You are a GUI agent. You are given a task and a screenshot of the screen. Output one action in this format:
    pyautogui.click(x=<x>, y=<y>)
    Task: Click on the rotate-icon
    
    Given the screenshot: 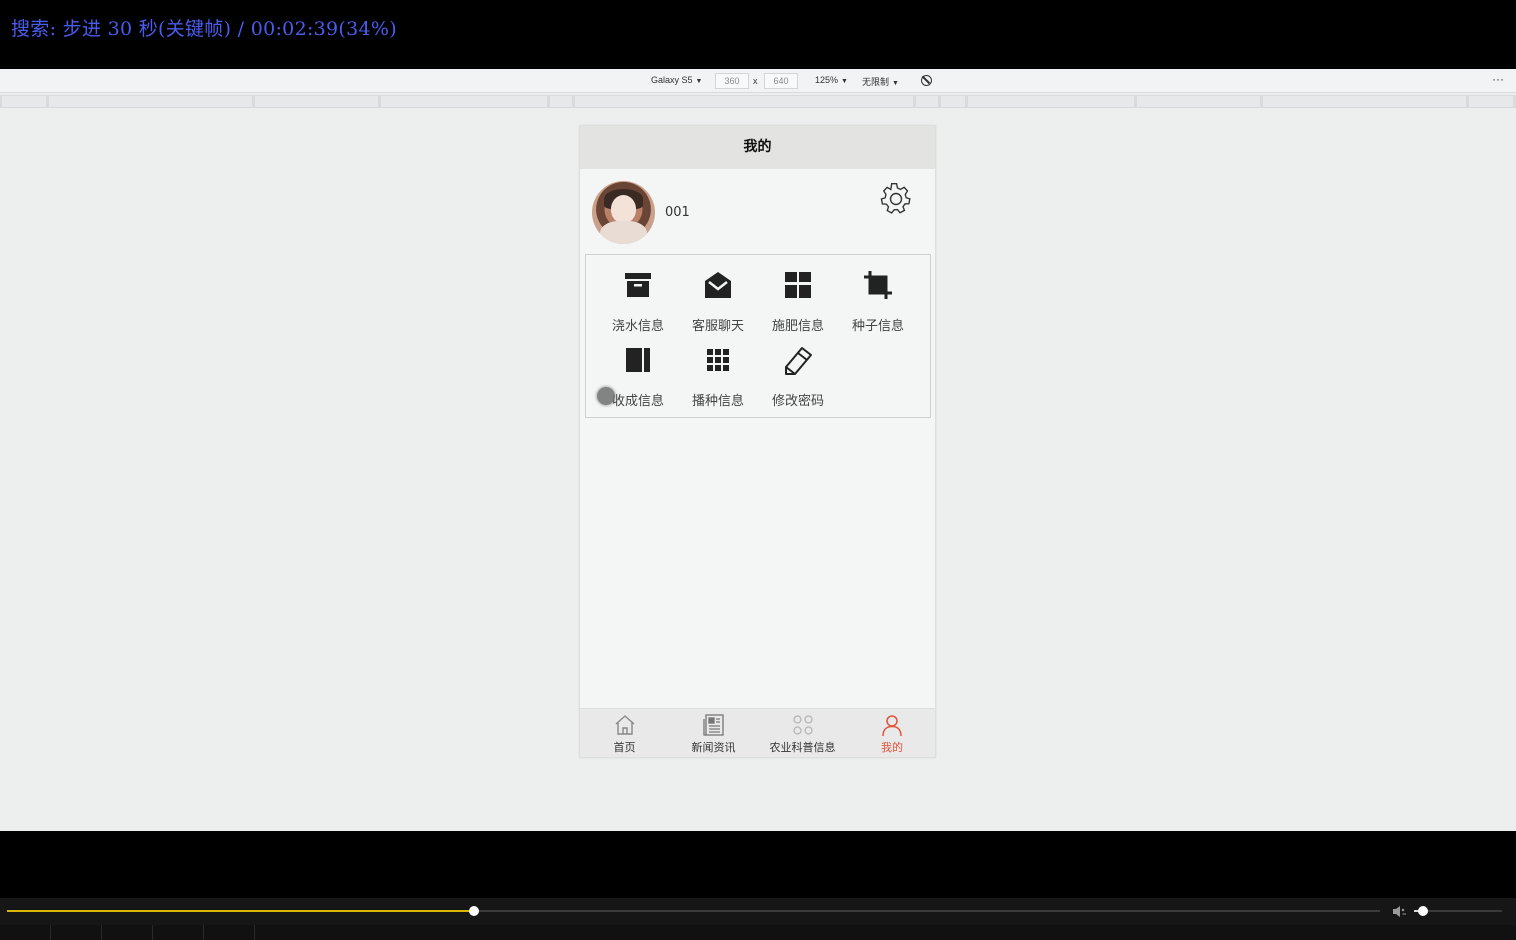 What is the action you would take?
    pyautogui.click(x=926, y=80)
    